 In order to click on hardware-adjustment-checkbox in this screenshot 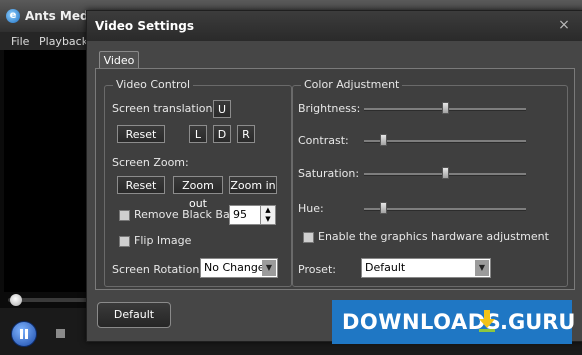, I will do `click(308, 237)`.